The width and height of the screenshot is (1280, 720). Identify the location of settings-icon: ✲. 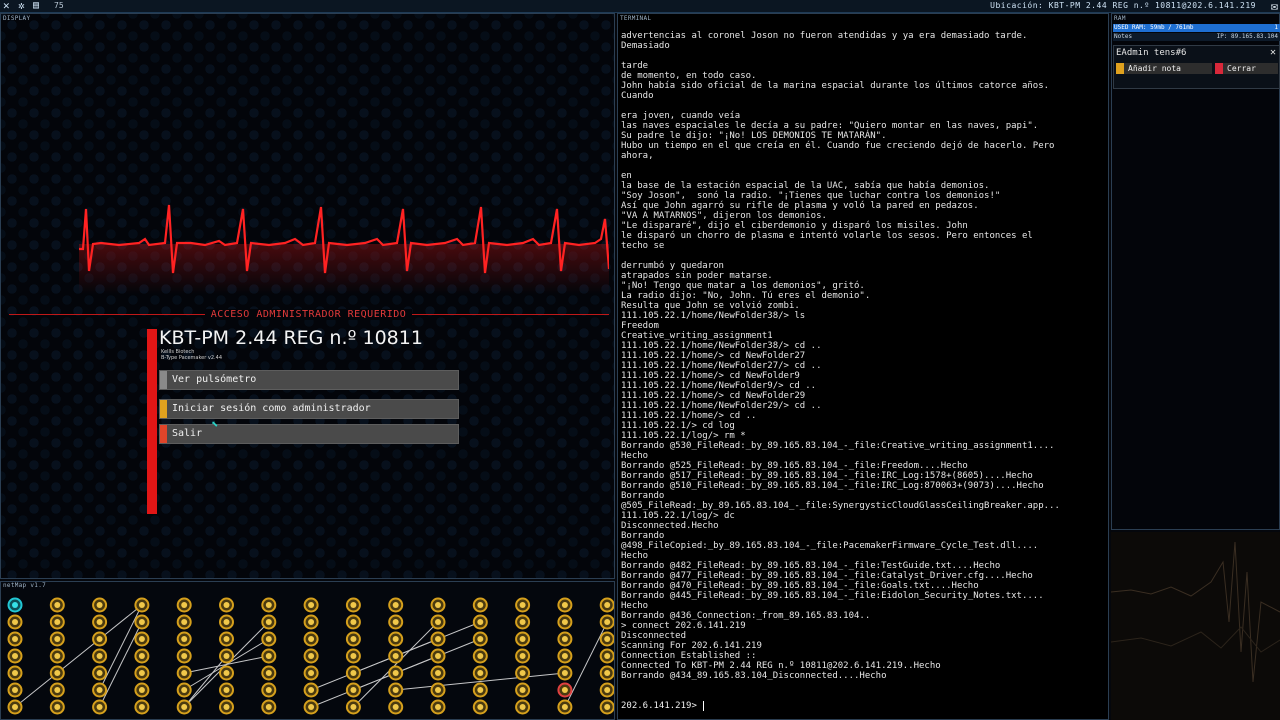
(21, 6).